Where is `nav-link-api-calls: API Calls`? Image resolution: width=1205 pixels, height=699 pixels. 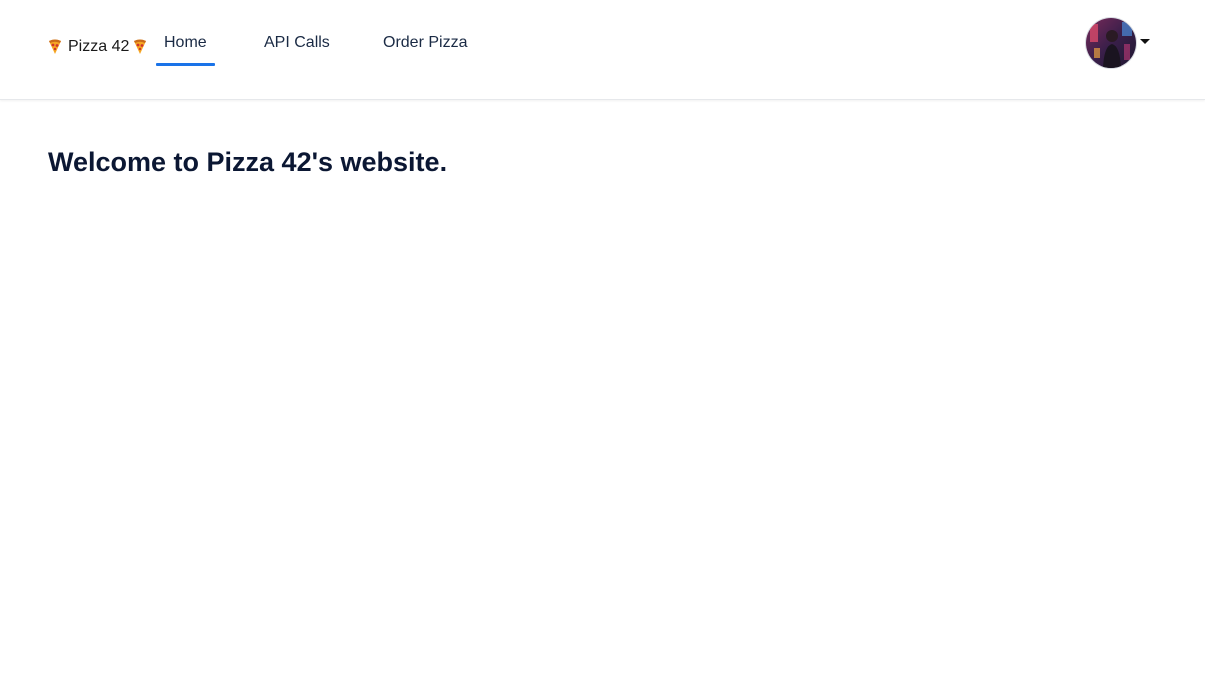
nav-link-api-calls: API Calls is located at coordinates (297, 50).